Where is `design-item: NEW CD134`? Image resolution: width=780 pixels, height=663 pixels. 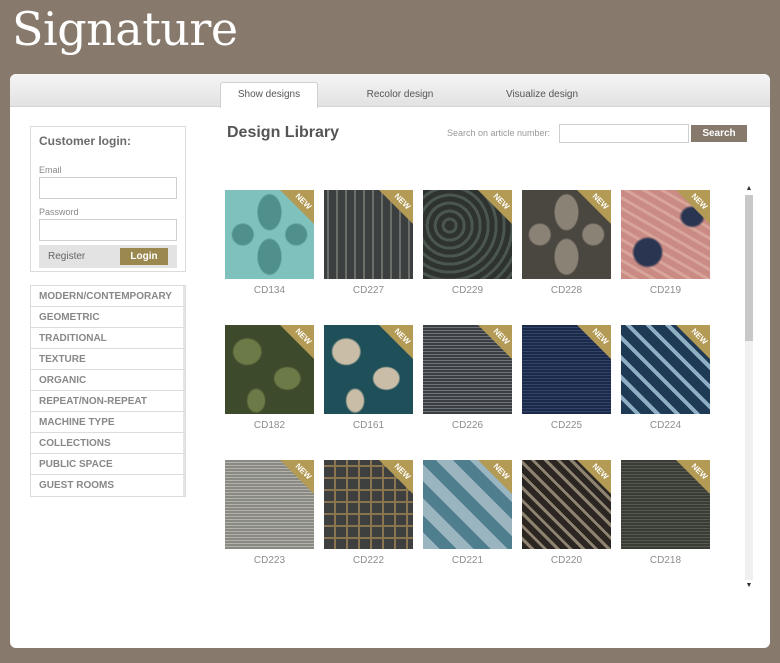 design-item: NEW CD134 is located at coordinates (269, 243).